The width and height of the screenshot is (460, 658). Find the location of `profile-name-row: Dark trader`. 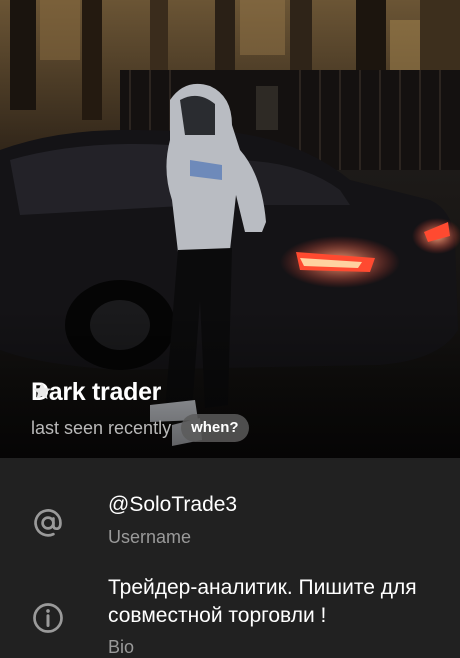

profile-name-row: Dark trader is located at coordinates (99, 392).